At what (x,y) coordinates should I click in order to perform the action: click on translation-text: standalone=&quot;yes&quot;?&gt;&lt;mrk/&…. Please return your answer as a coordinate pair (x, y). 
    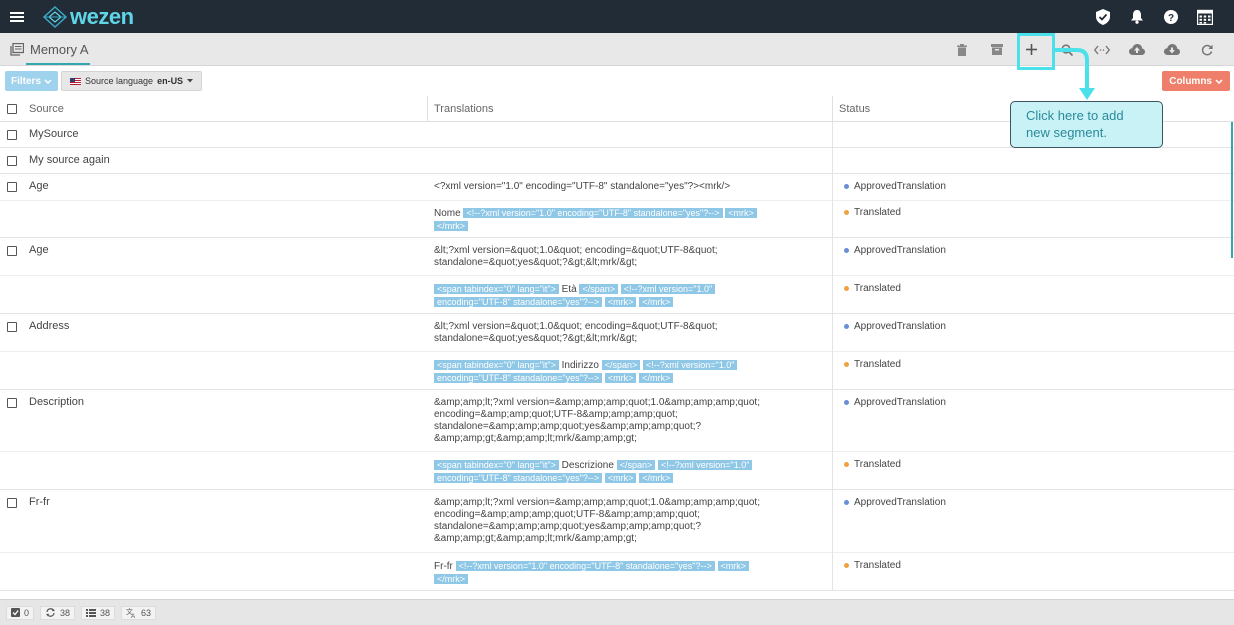
    Looking at the image, I should click on (536, 338).